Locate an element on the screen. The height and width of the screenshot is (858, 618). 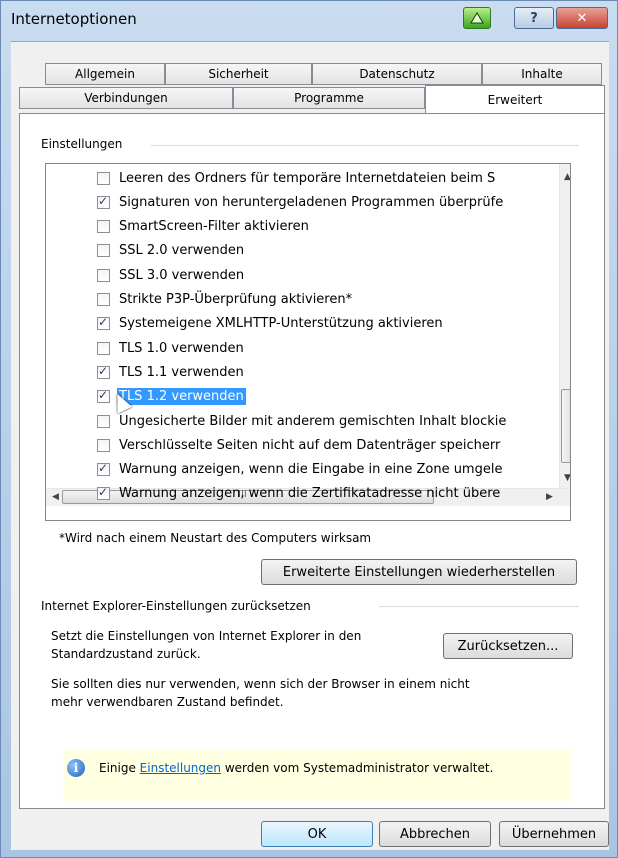
scroll-left-icon: ◀ is located at coordinates (55, 497).